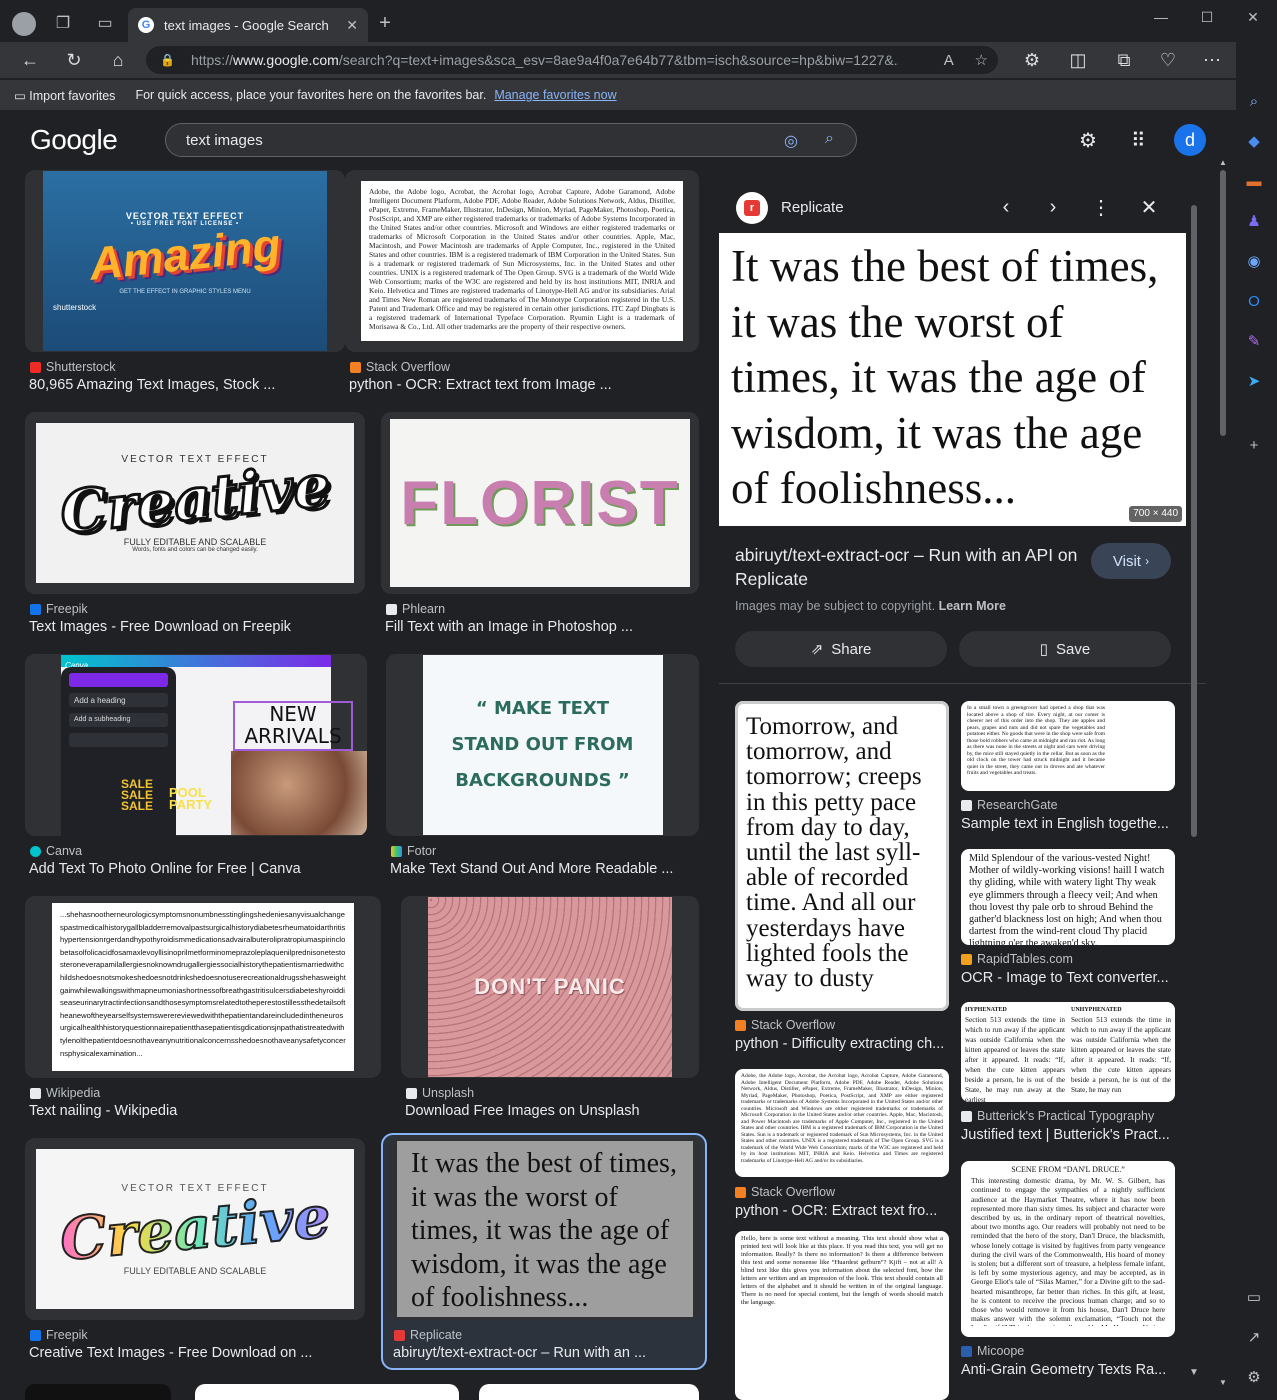 The image size is (1277, 1400). What do you see at coordinates (1194, 1372) in the screenshot?
I see `panel-scroll-down-icon: ▼` at bounding box center [1194, 1372].